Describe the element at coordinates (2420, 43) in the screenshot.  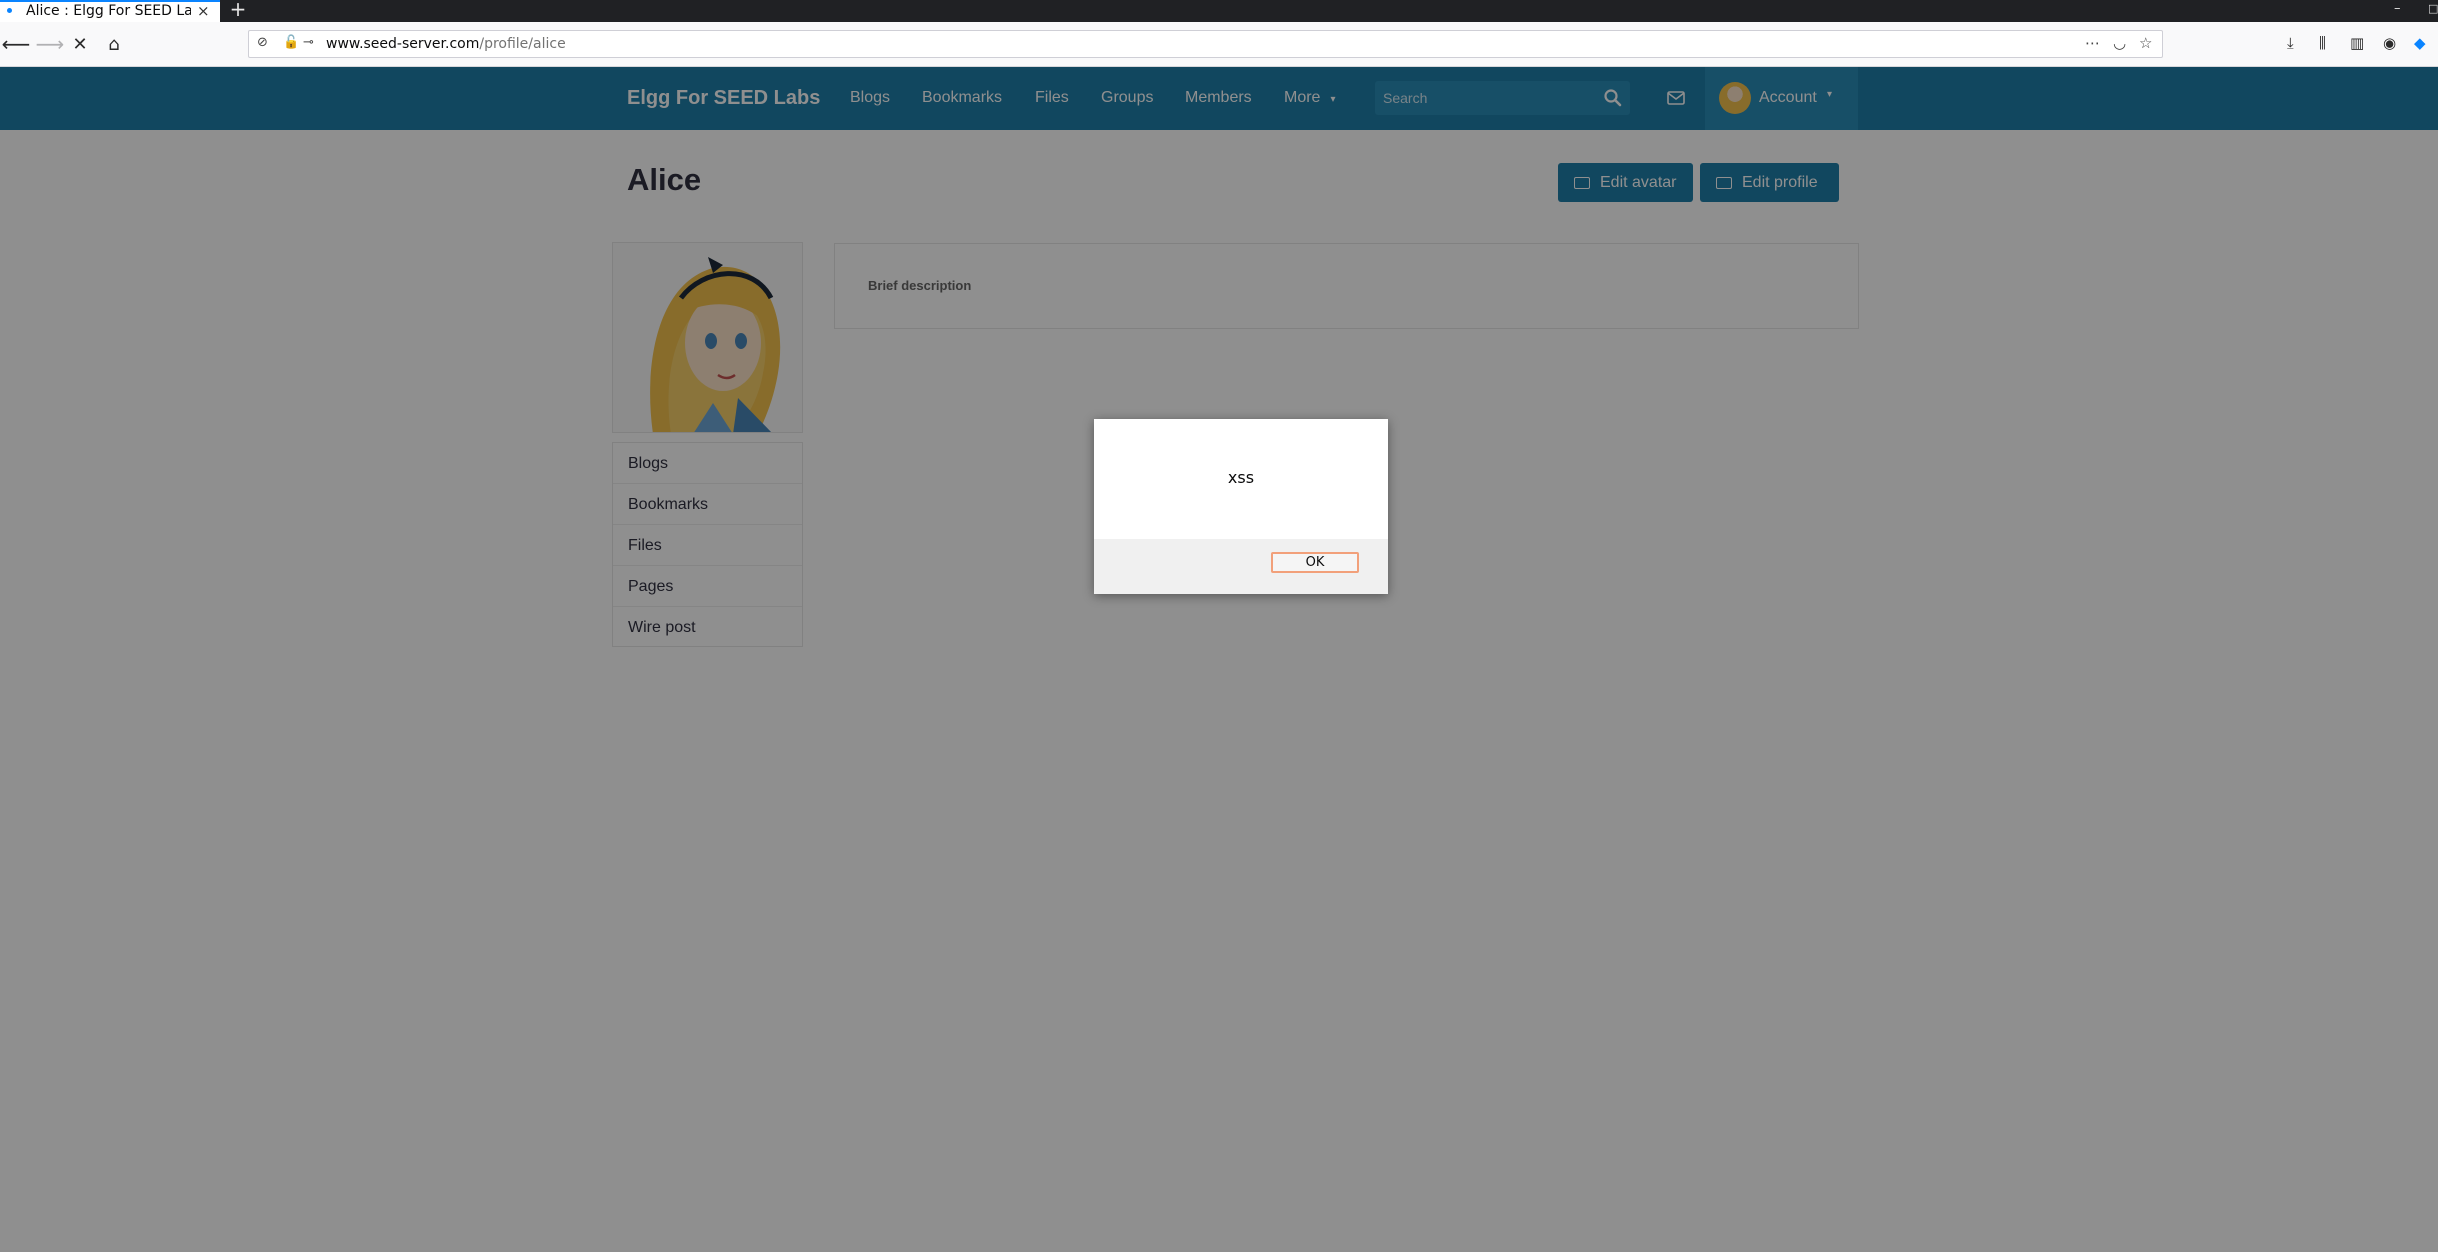
I see `extension-icon: ◆` at that location.